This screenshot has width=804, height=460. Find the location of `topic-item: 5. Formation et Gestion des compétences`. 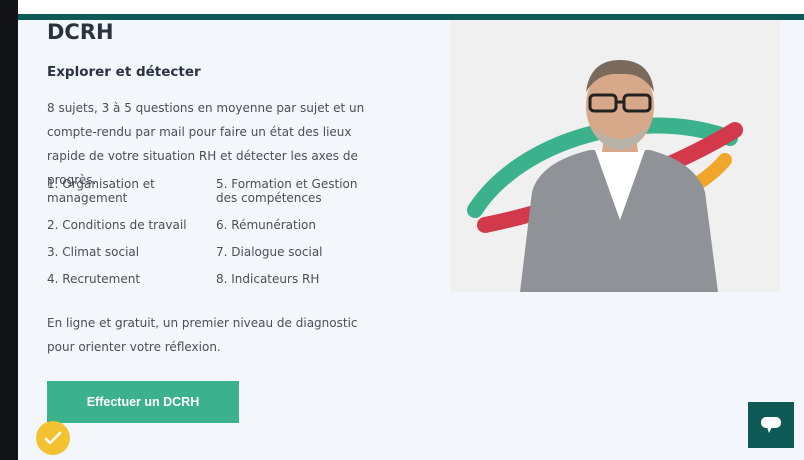

topic-item: 5. Formation et Gestion des compétences is located at coordinates (287, 191).